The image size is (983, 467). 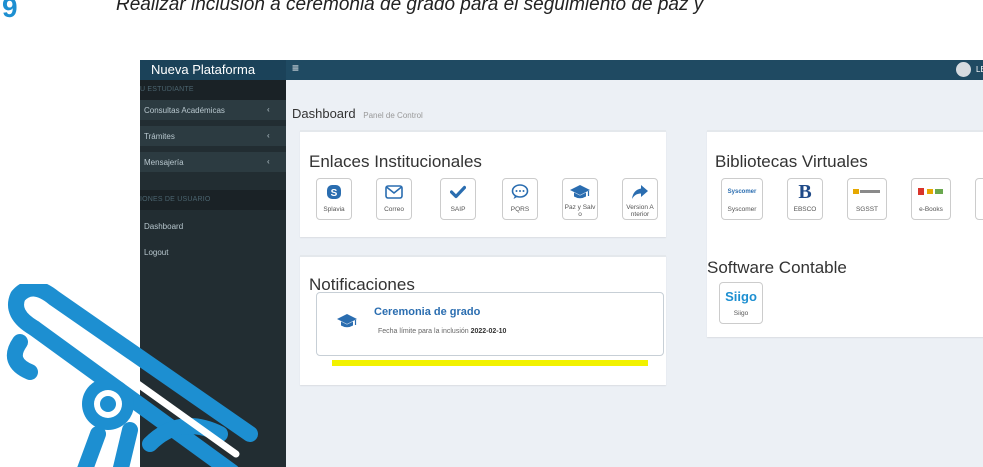 I want to click on ebooks-logo, so click(x=931, y=192).